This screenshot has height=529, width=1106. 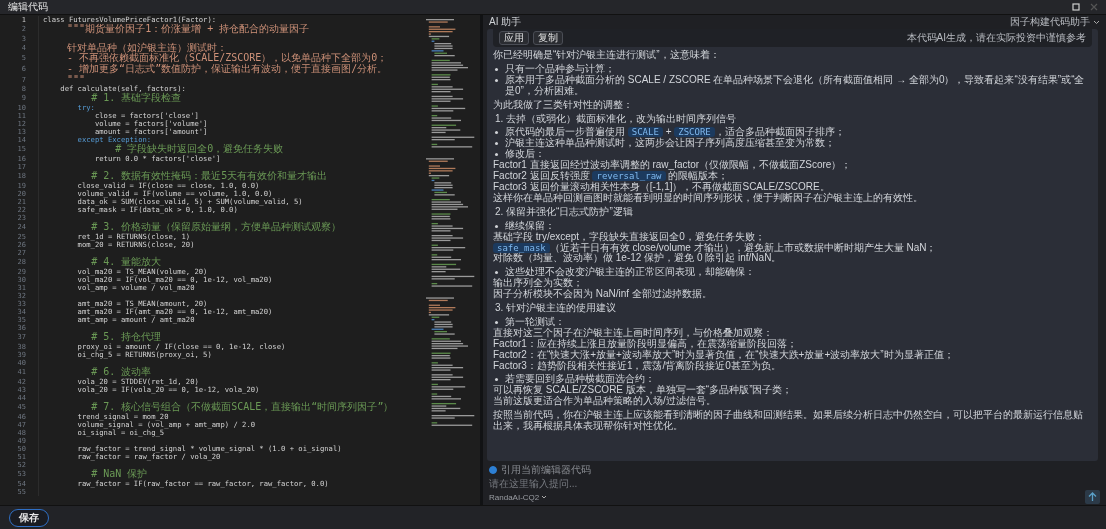 I want to click on message-text: Factor3：趋势阶段相关性接近1，震荡/背离阶段接近0甚至为负。, so click(x=637, y=366).